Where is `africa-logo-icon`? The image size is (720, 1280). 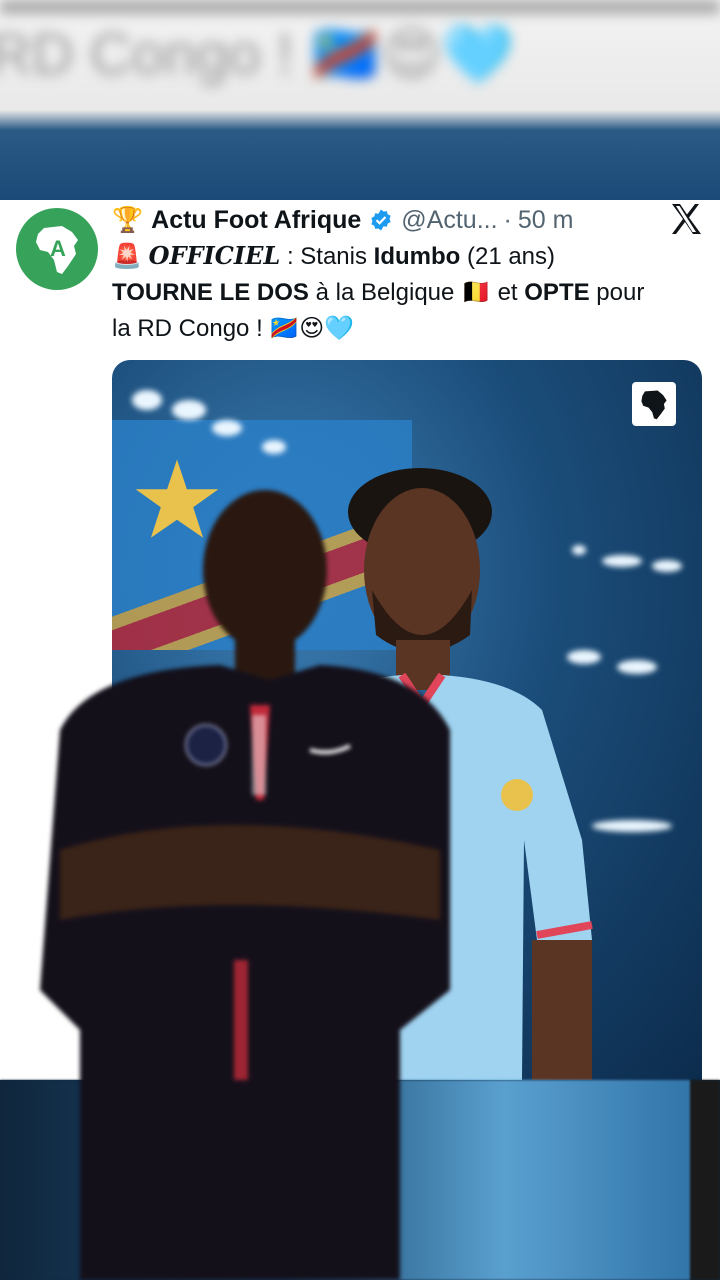 africa-logo-icon is located at coordinates (654, 404).